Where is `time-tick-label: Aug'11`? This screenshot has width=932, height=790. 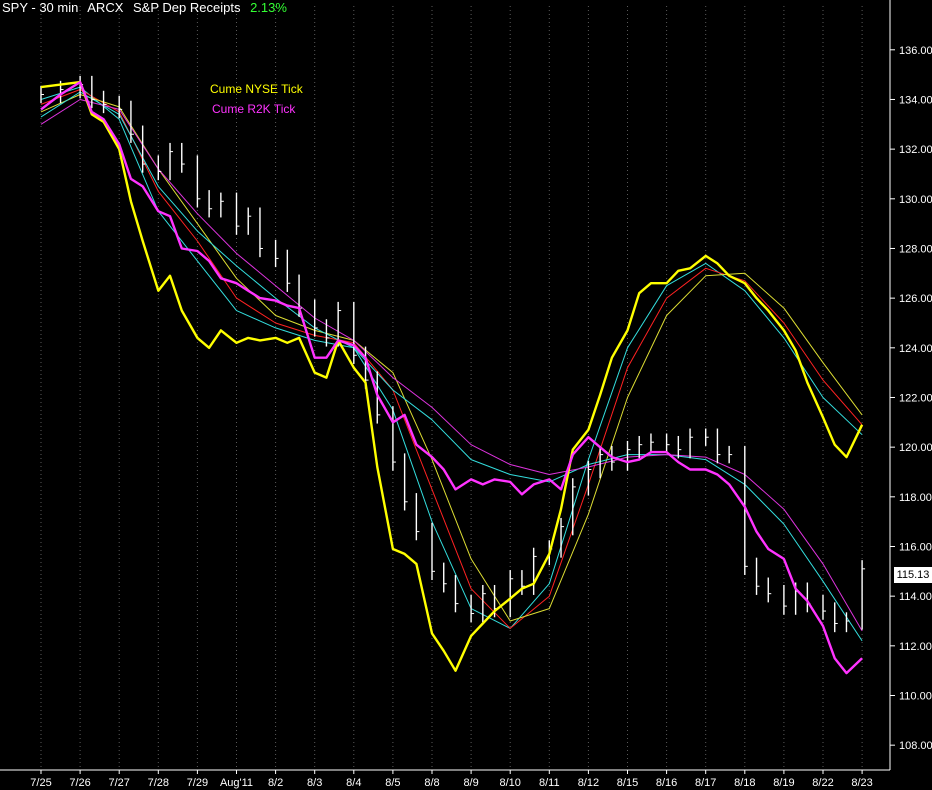
time-tick-label: Aug'11 is located at coordinates (236, 783).